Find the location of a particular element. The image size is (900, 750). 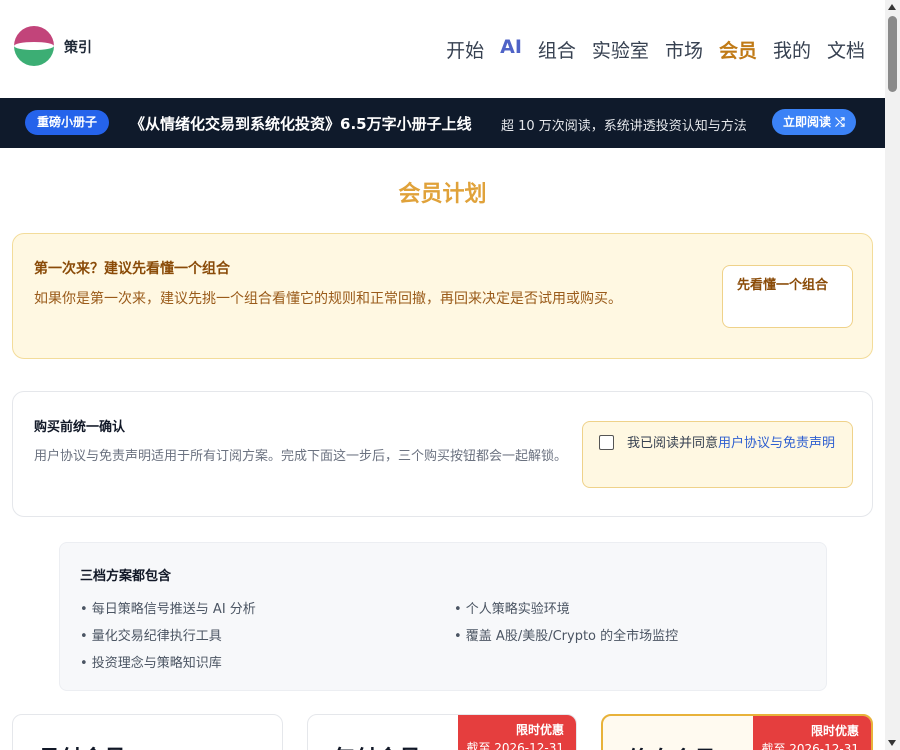

plan-name: 年付会员 is located at coordinates (377, 745).